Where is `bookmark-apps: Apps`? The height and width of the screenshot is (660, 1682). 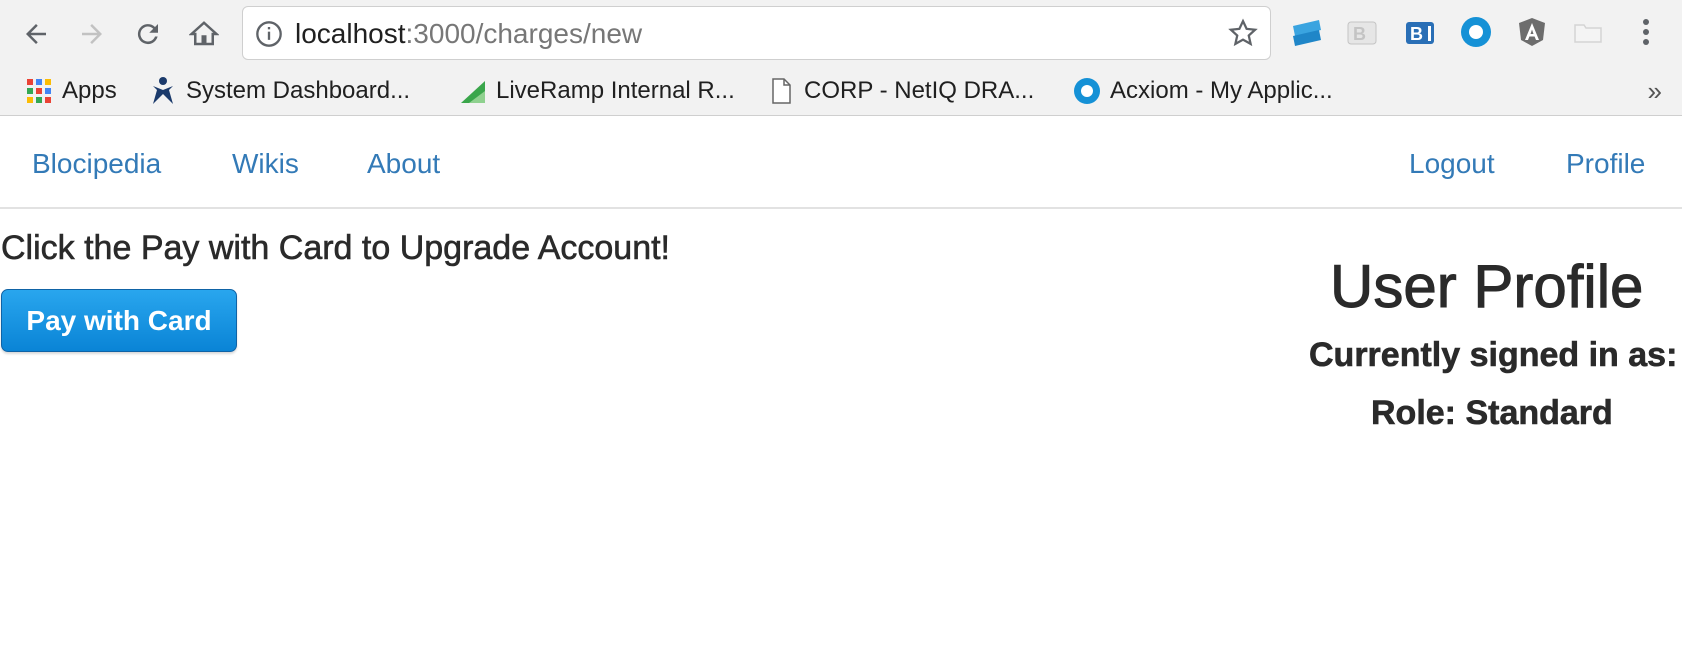 bookmark-apps: Apps is located at coordinates (70, 91).